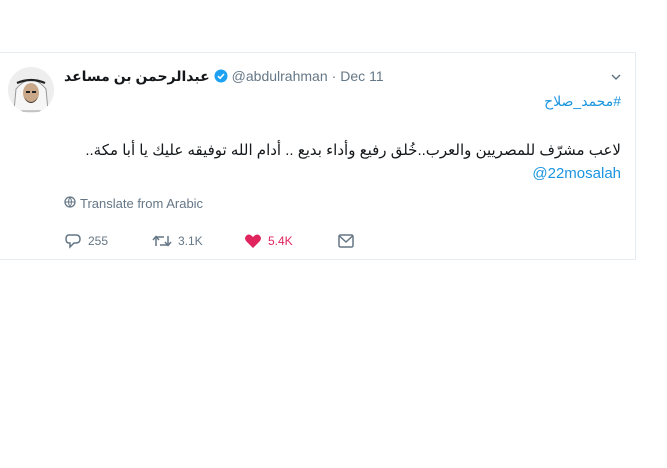 This screenshot has height=468, width=667. What do you see at coordinates (162, 241) in the screenshot?
I see `retweet-icon` at bounding box center [162, 241].